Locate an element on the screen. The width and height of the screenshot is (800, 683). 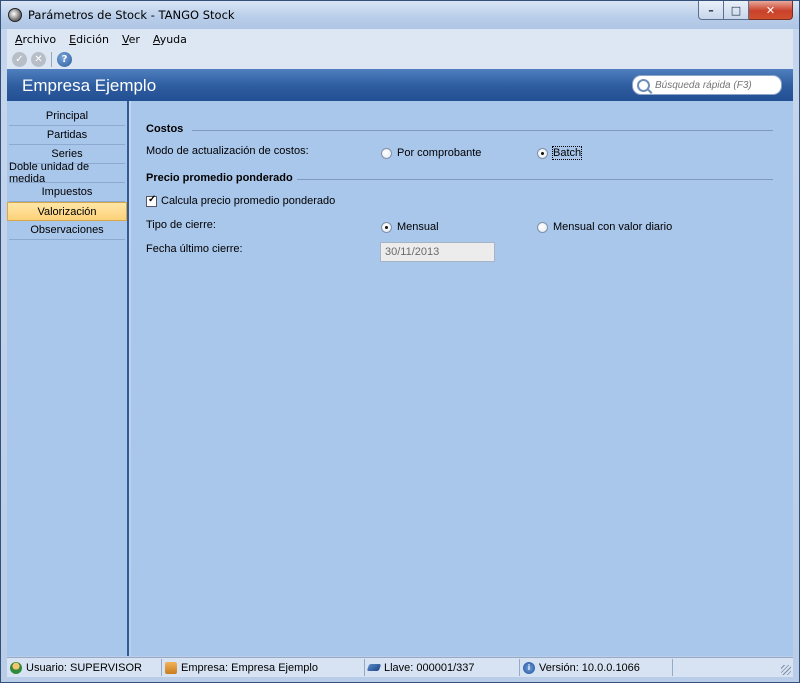
sidebar-item-doble-unidad: Doble unidad de medida is located at coordinates (67, 173).